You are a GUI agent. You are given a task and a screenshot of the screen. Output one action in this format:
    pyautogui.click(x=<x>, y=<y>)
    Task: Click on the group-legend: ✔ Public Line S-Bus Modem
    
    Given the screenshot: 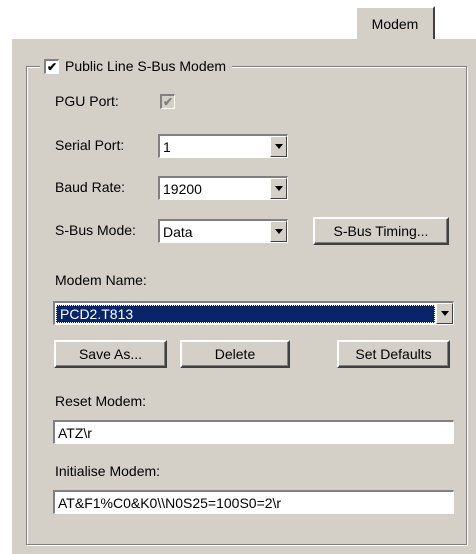 What is the action you would take?
    pyautogui.click(x=136, y=66)
    